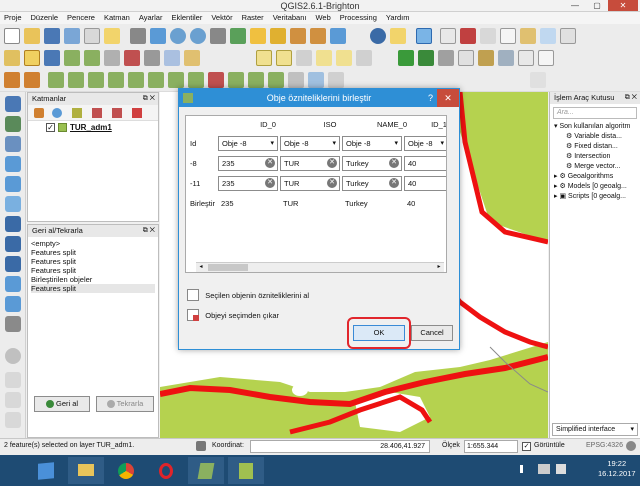 The height and width of the screenshot is (486, 640). I want to click on volume-icon, so click(561, 469).